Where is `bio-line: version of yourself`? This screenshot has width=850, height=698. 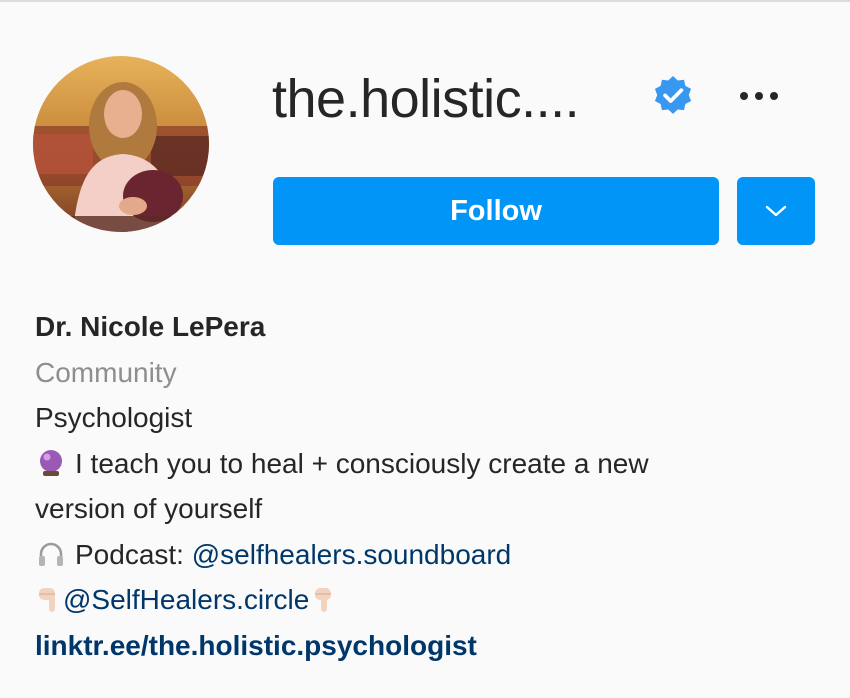 bio-line: version of yourself is located at coordinates (149, 508).